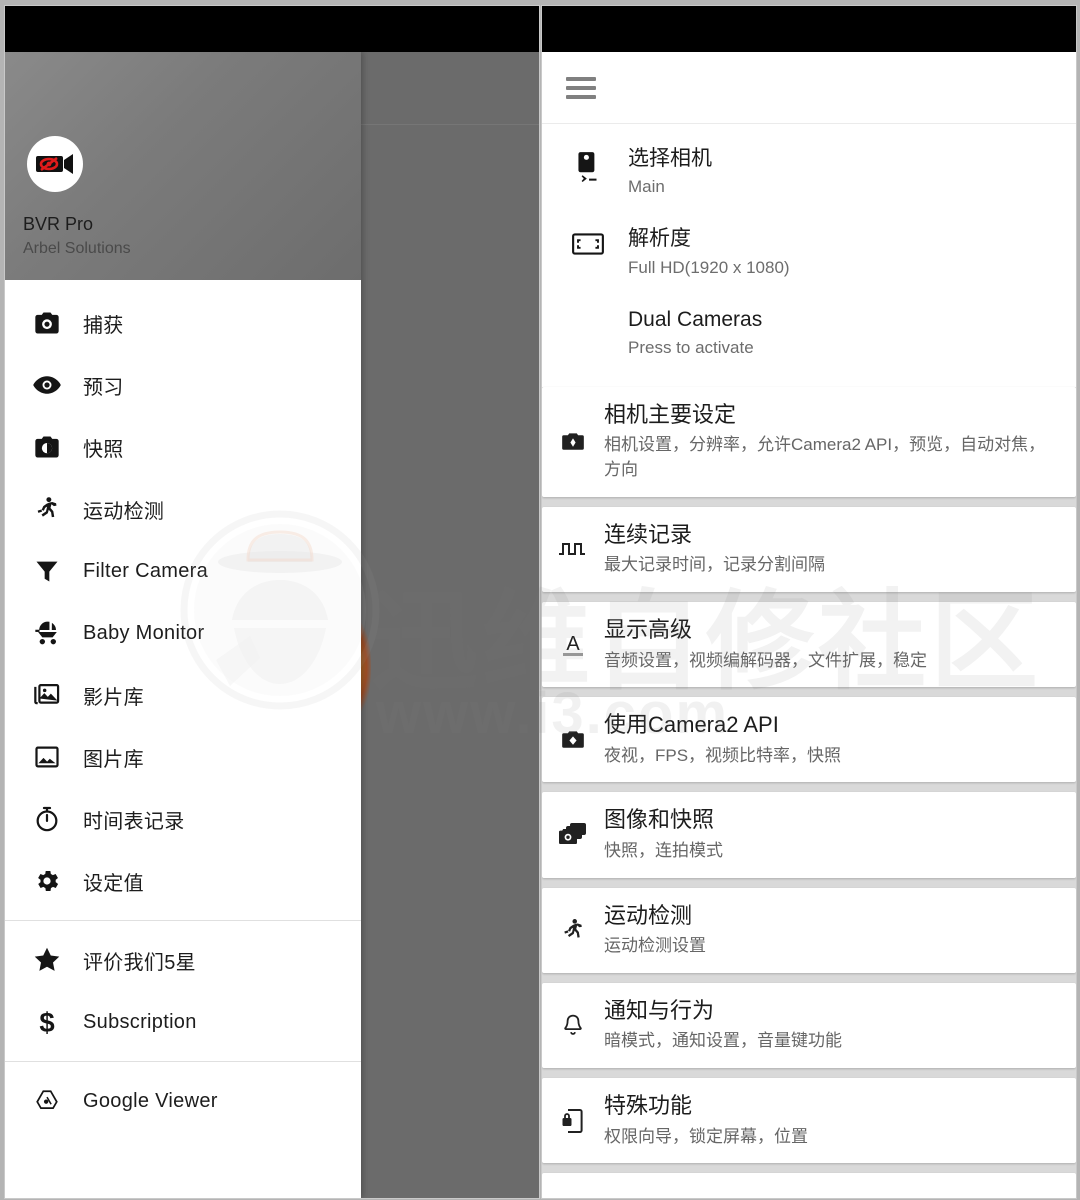  I want to click on sidebar-item-filter-camera: Filter Camera, so click(183, 571).